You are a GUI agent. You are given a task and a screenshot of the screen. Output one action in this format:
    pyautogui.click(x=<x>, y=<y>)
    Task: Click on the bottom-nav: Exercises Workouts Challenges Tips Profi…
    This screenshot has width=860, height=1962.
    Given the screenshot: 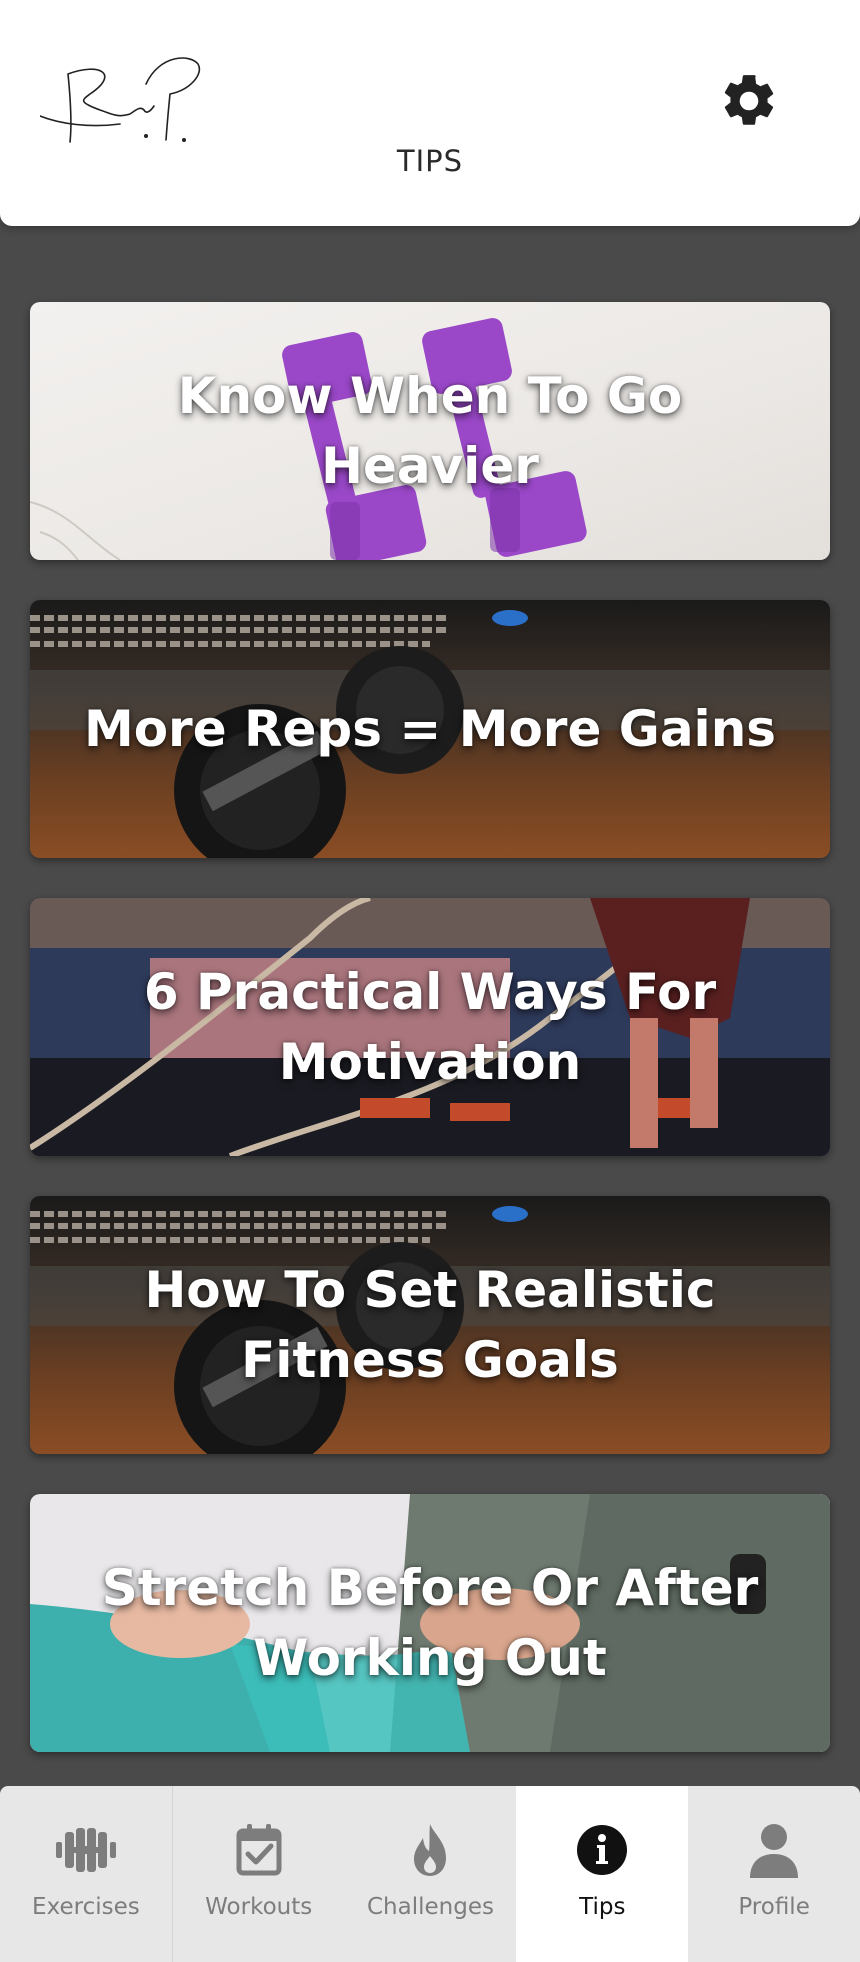 What is the action you would take?
    pyautogui.click(x=430, y=1874)
    